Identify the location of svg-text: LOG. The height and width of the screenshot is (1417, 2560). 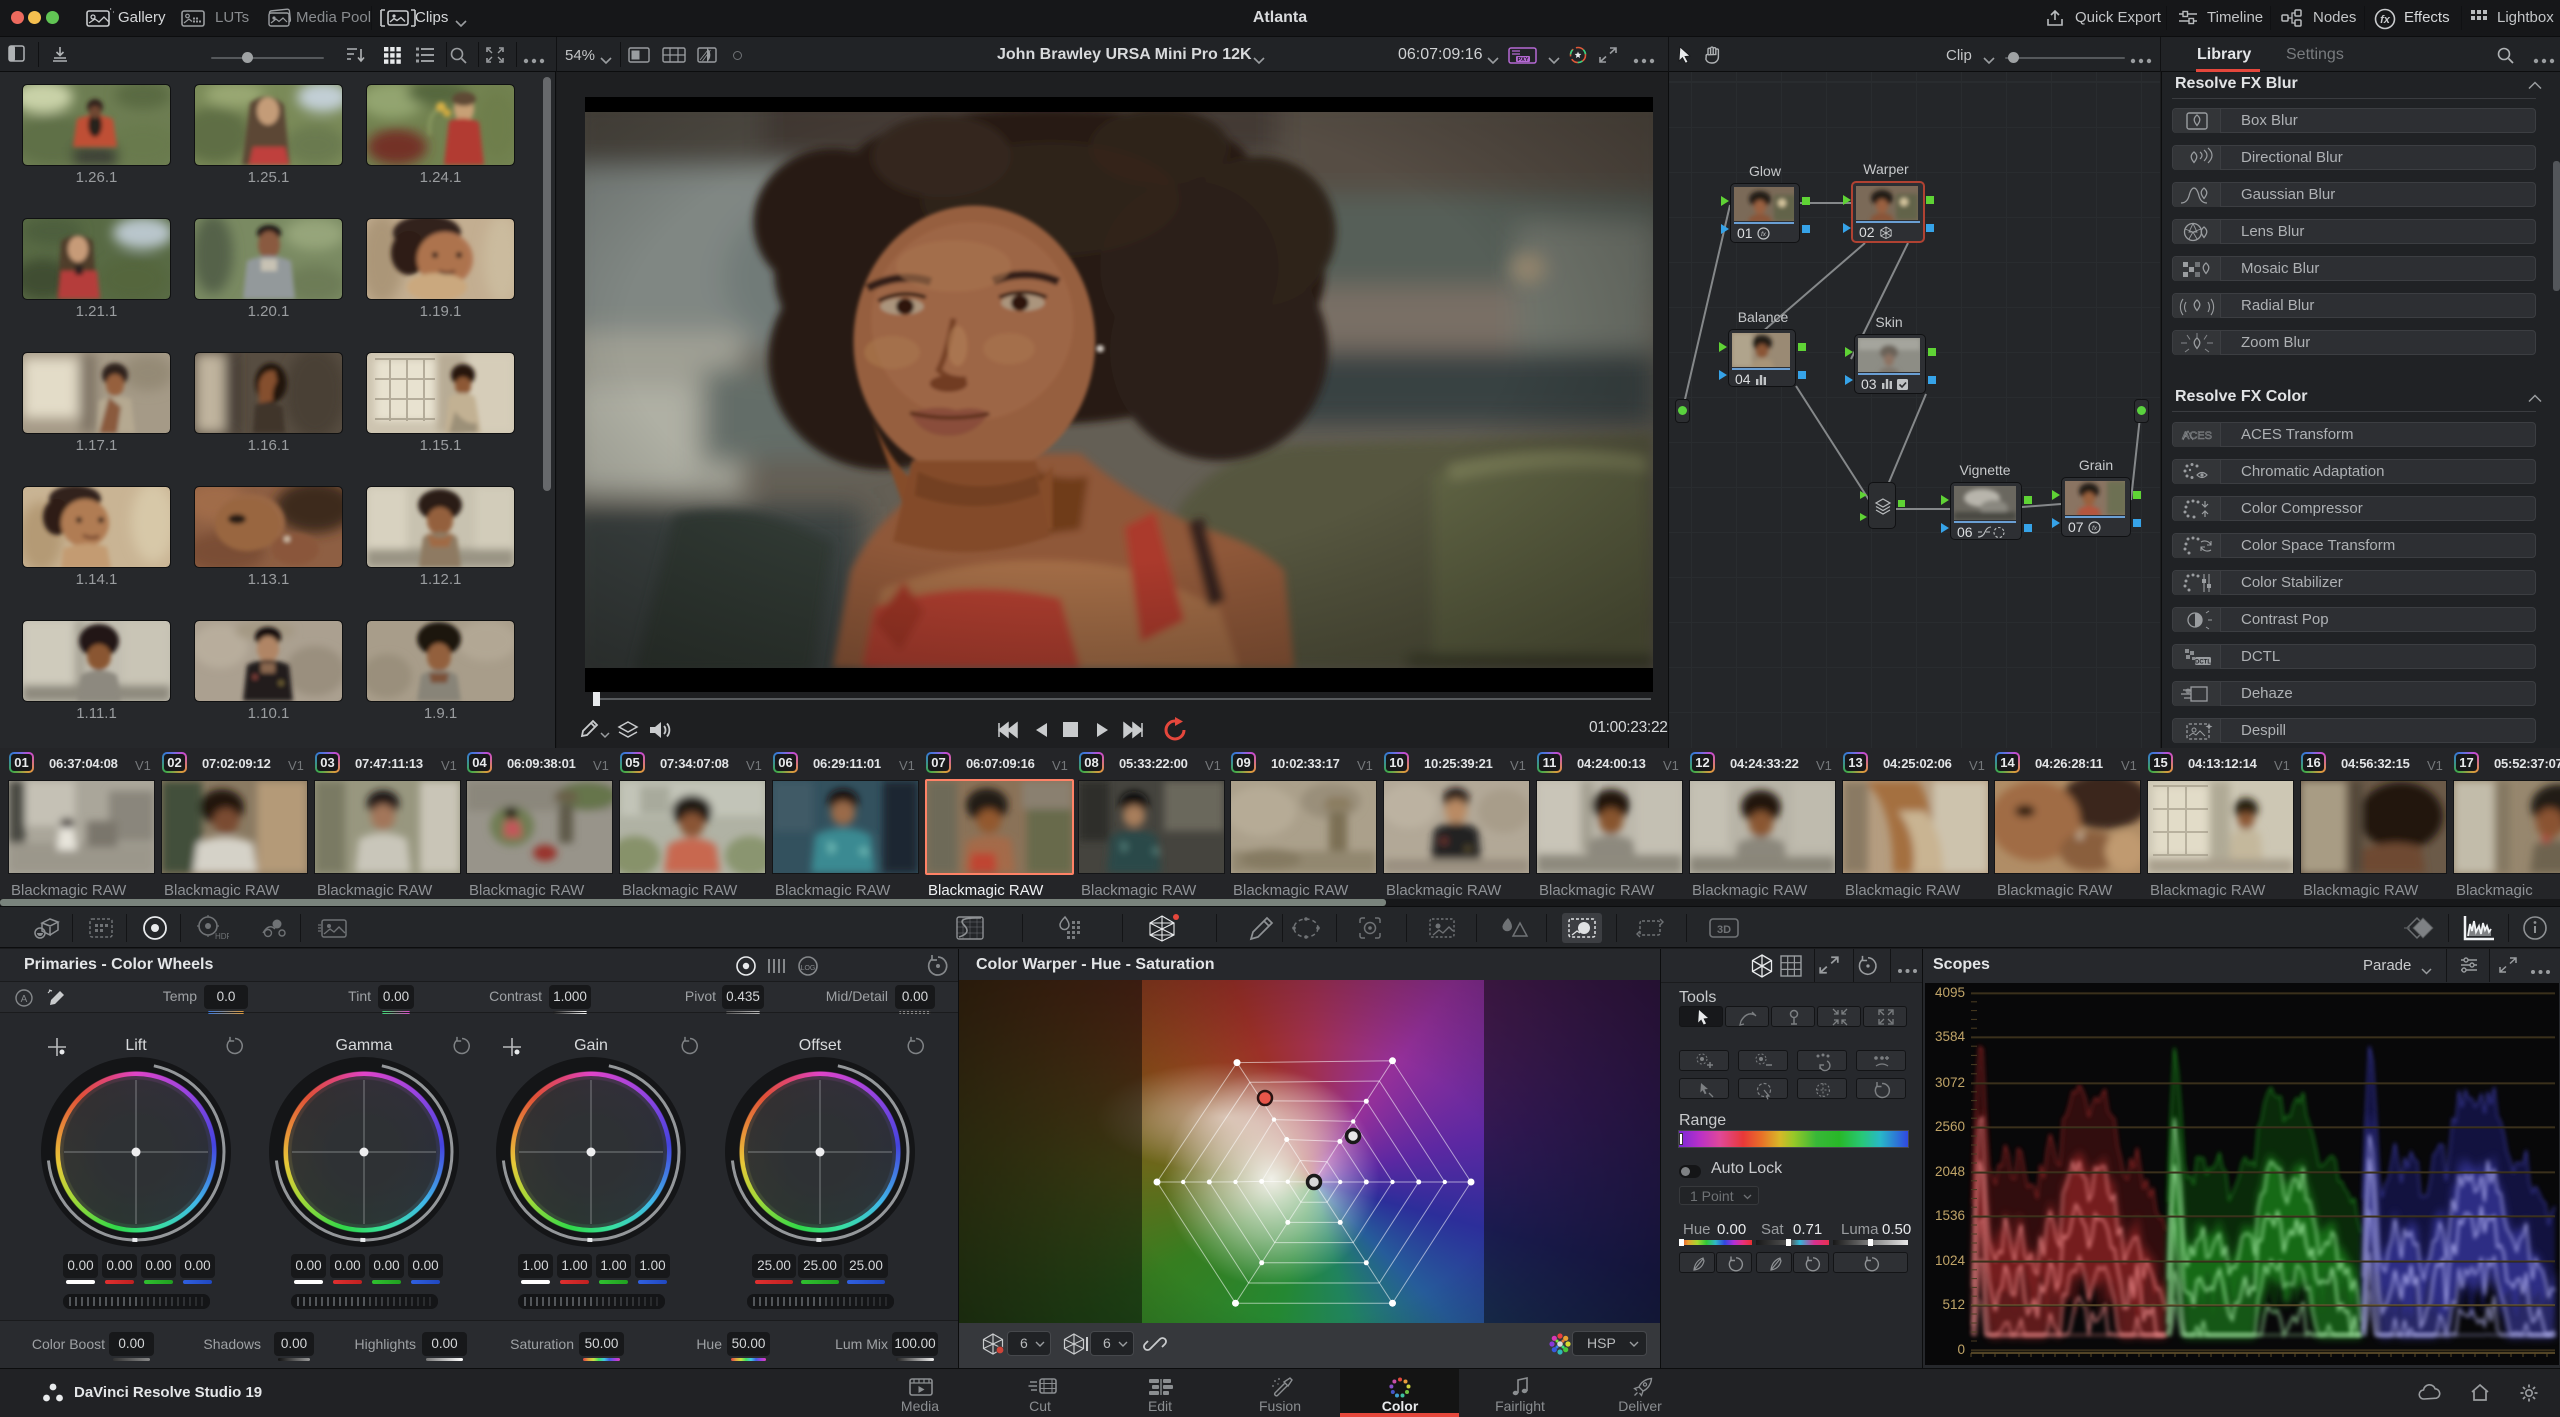
(808, 968).